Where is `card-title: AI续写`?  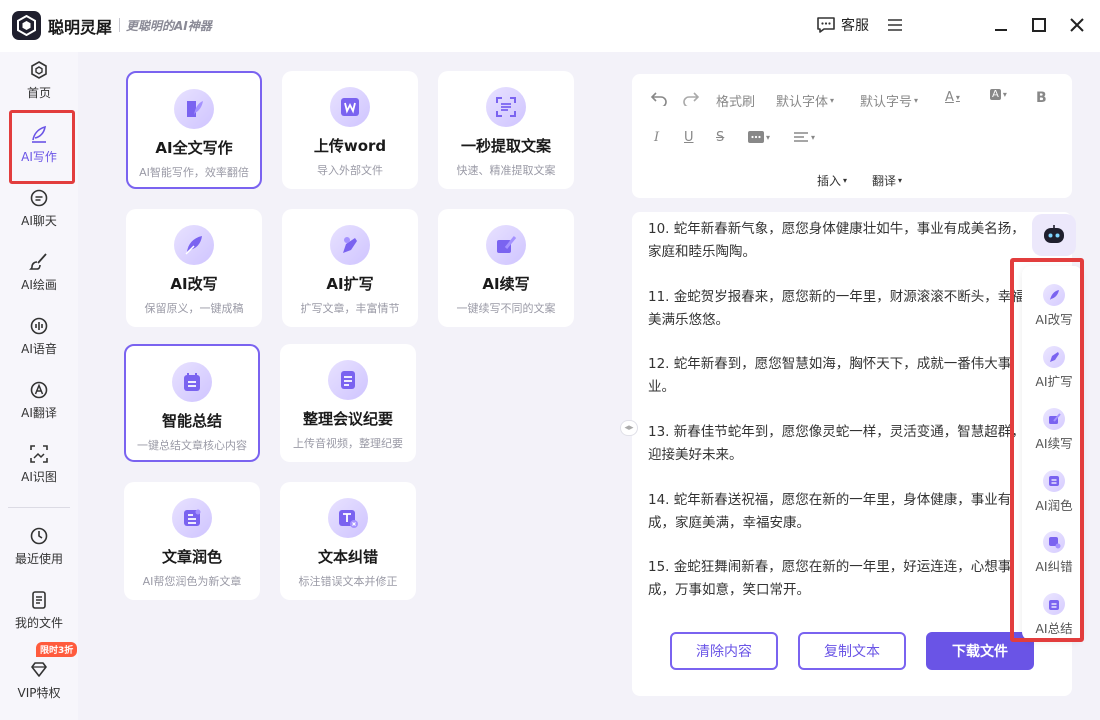 card-title: AI续写 is located at coordinates (506, 284).